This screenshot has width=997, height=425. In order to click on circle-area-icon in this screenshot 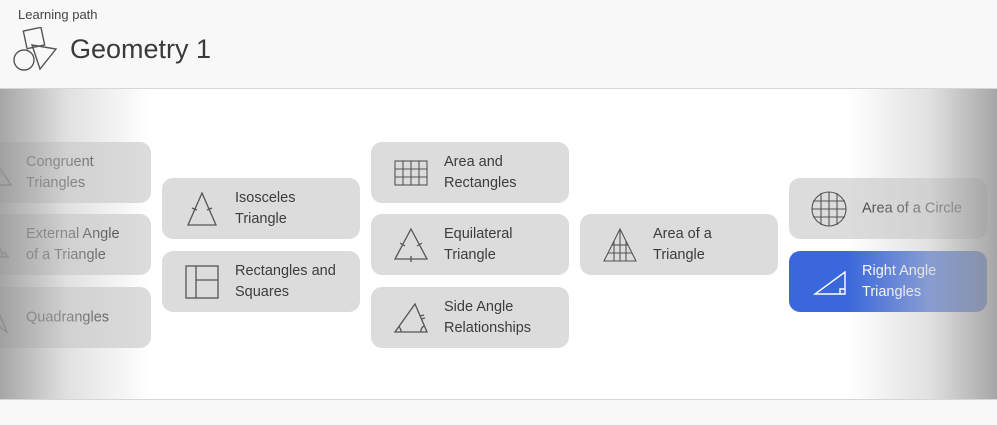, I will do `click(829, 209)`.